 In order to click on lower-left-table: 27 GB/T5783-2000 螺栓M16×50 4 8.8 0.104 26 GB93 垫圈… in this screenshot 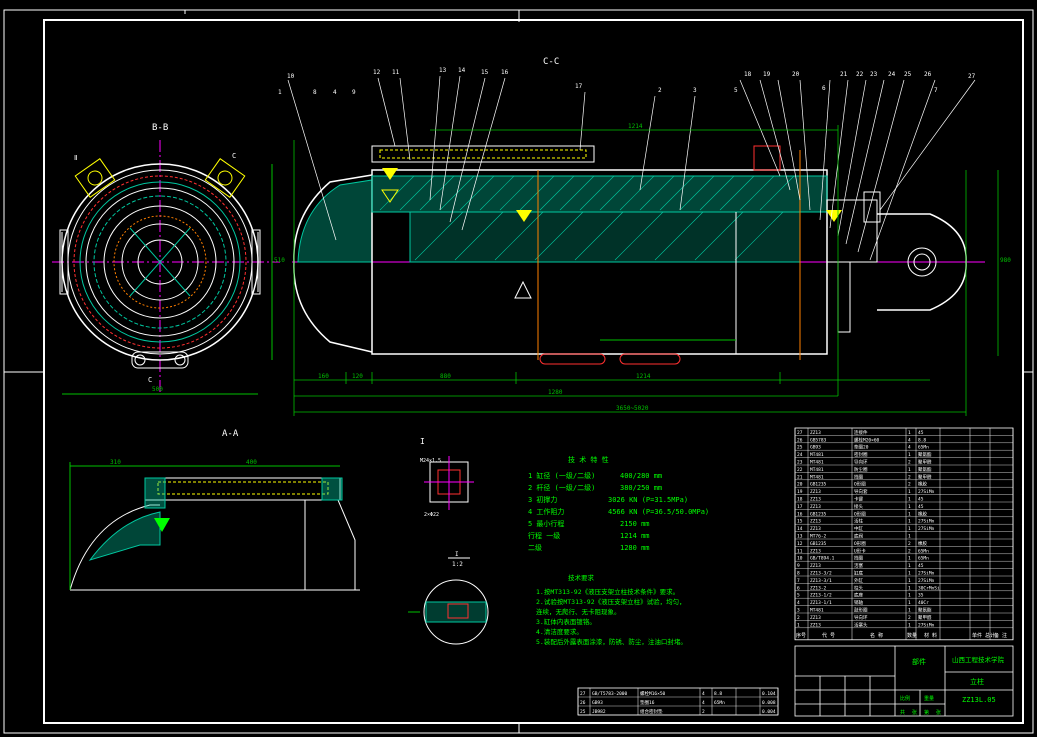, I will do `click(678, 701)`.